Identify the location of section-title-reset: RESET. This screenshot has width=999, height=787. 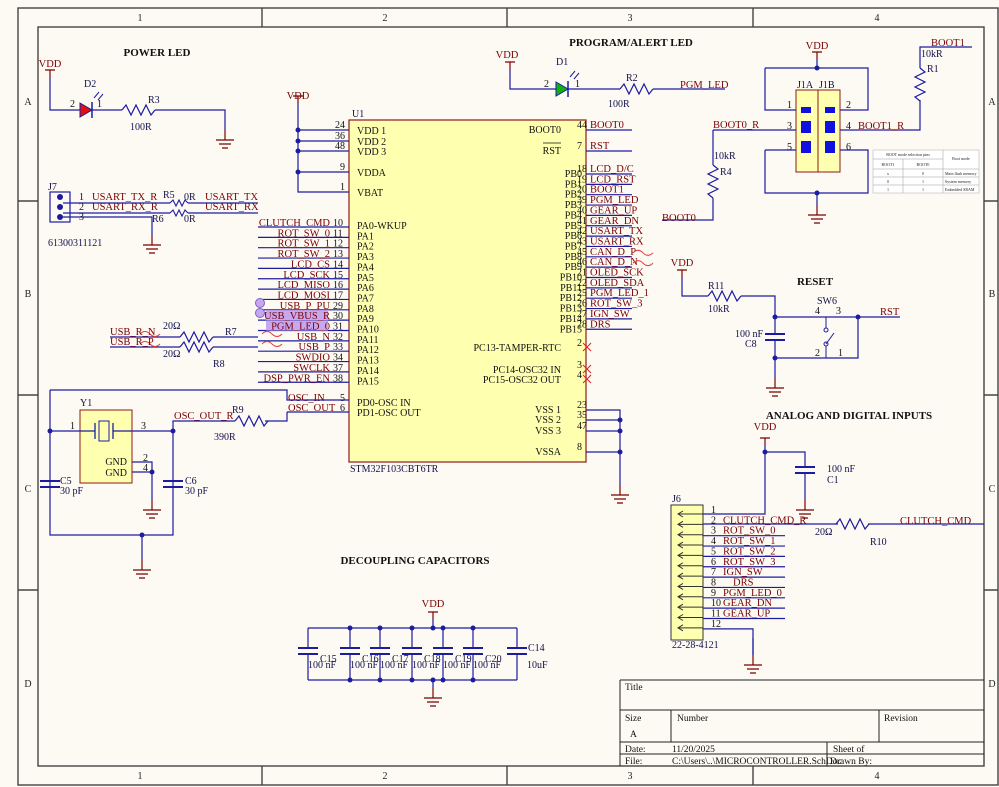
(815, 282).